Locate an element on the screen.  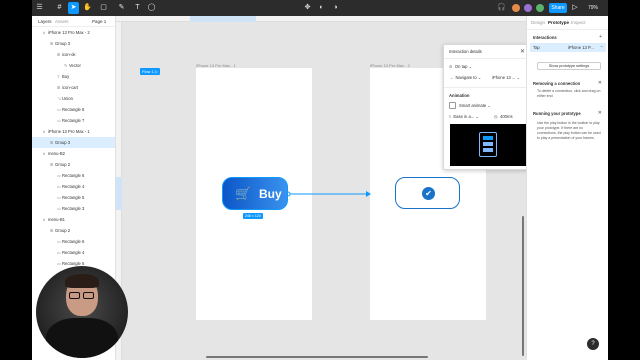
components-icon: ✥ is located at coordinates (307, 8).